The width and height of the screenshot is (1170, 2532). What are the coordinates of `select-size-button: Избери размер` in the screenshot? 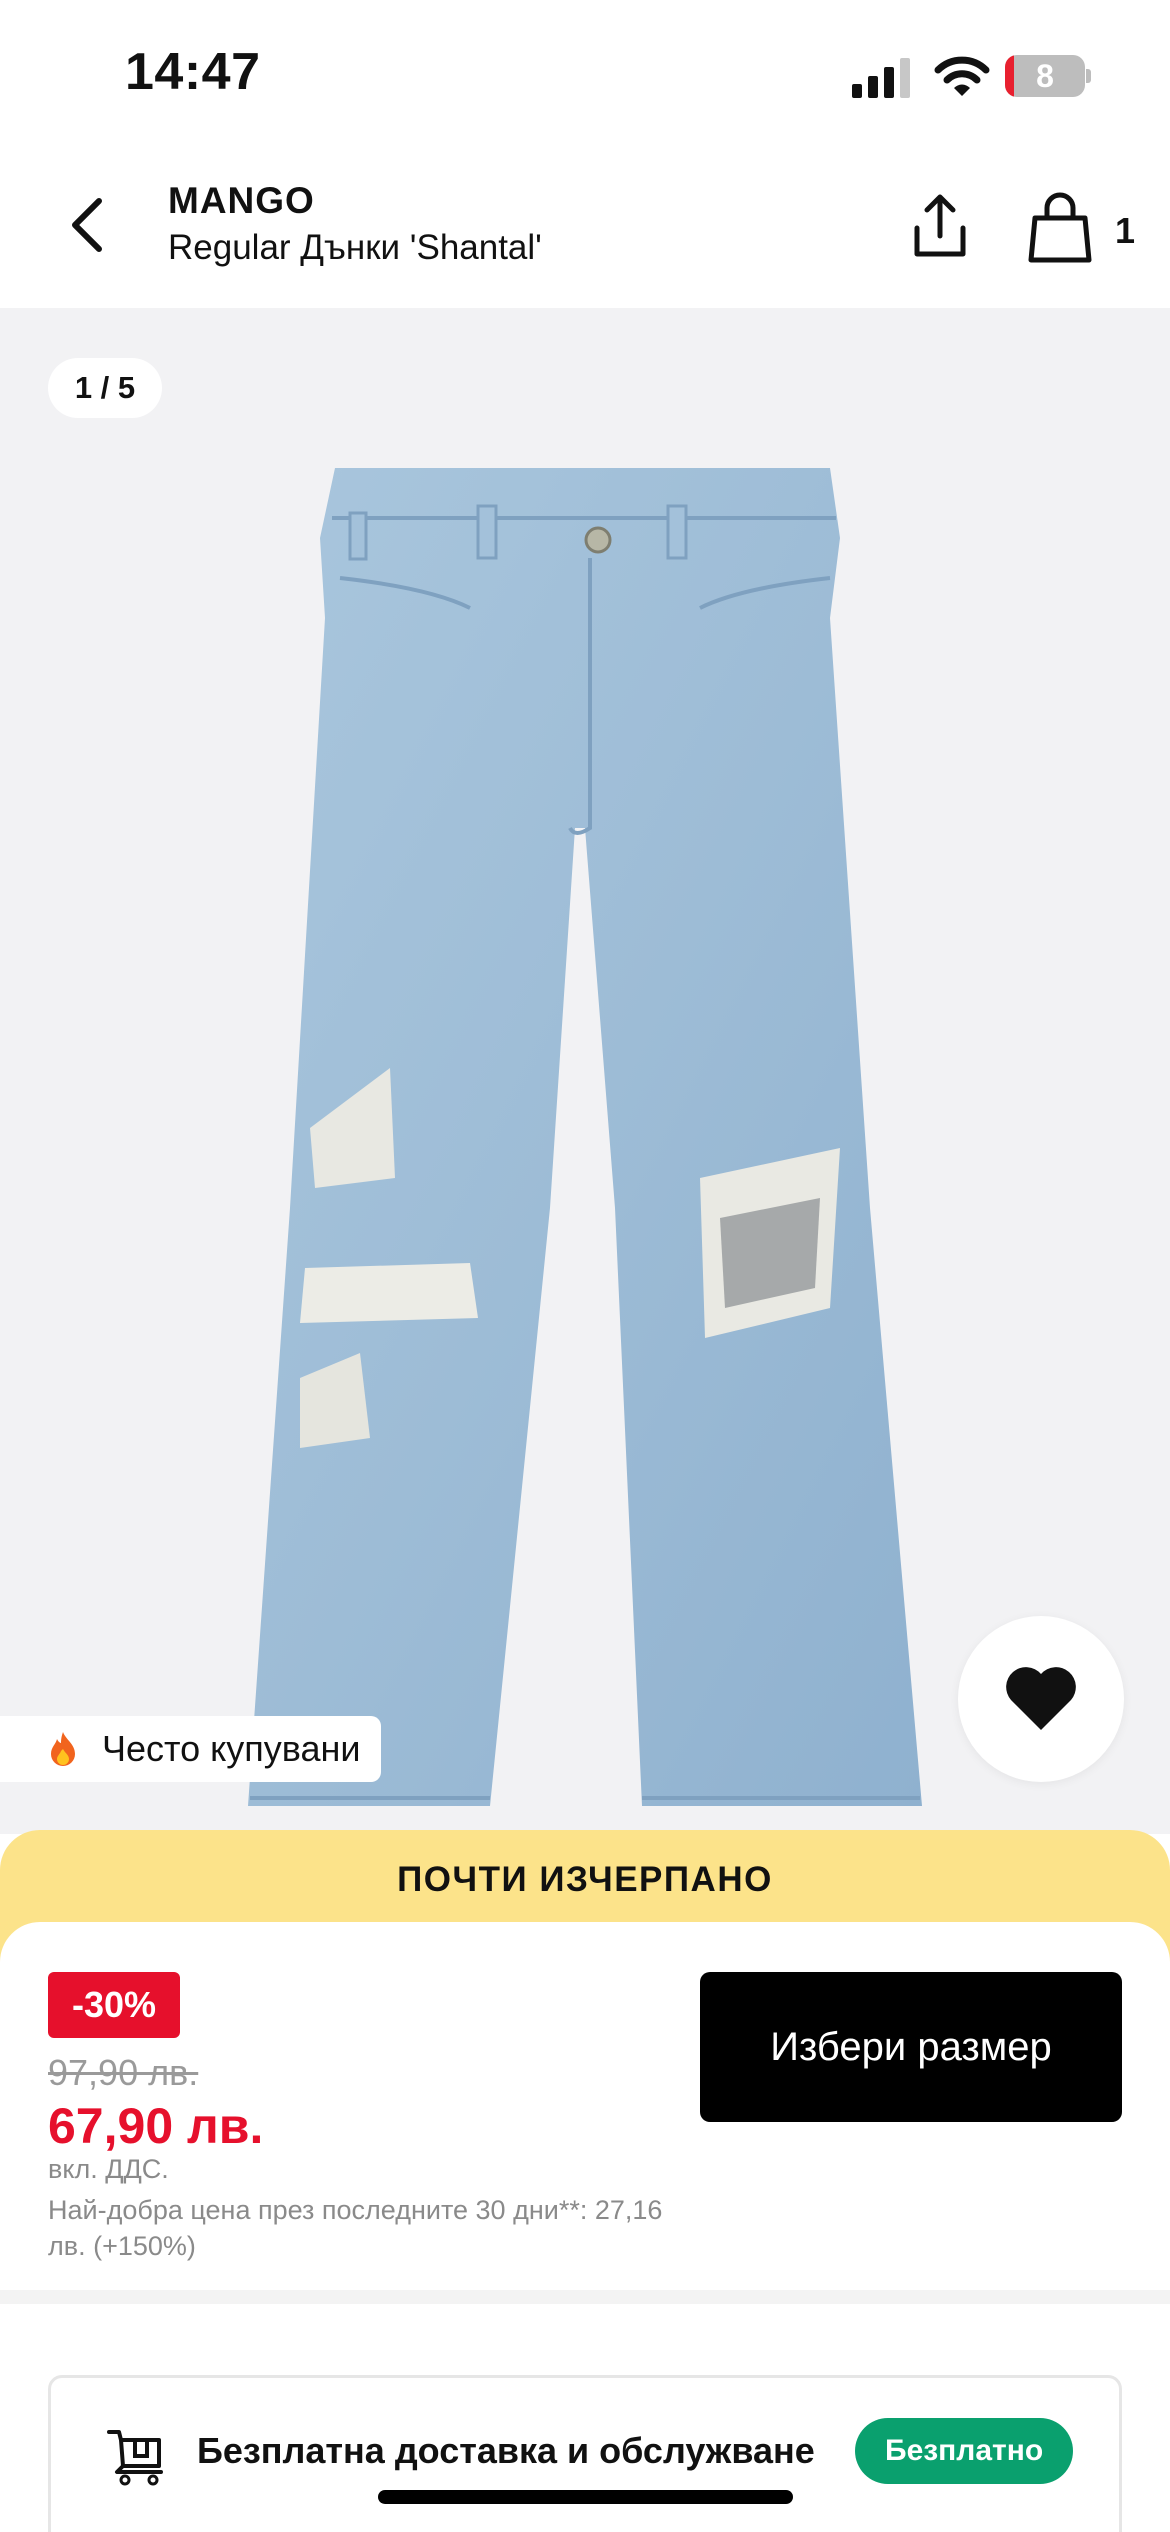 It's located at (911, 2047).